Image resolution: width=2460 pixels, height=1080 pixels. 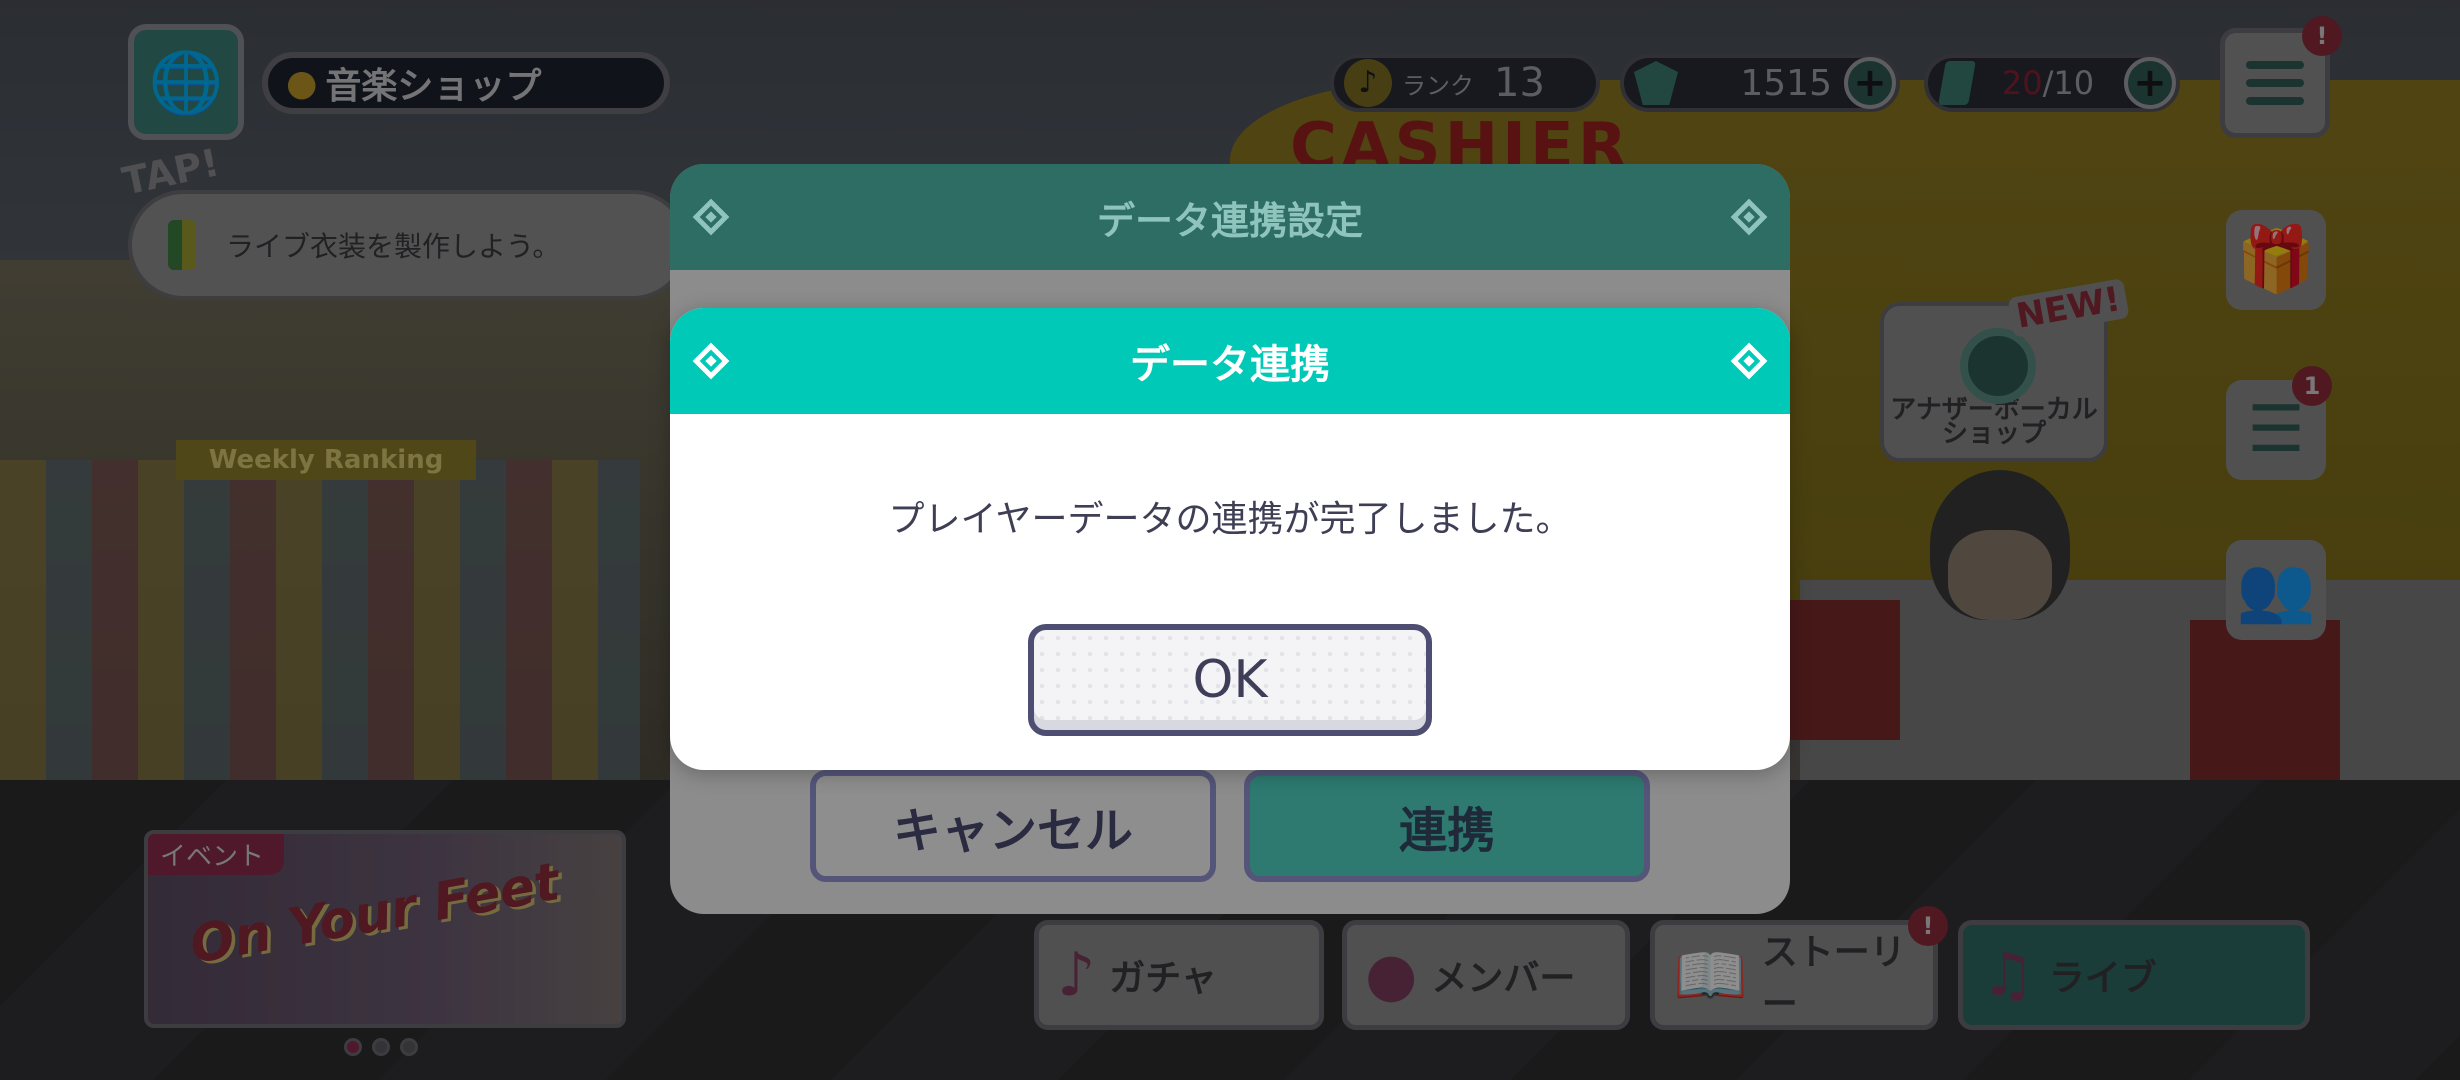 I want to click on dialog-header: データ連携, so click(x=1230, y=361).